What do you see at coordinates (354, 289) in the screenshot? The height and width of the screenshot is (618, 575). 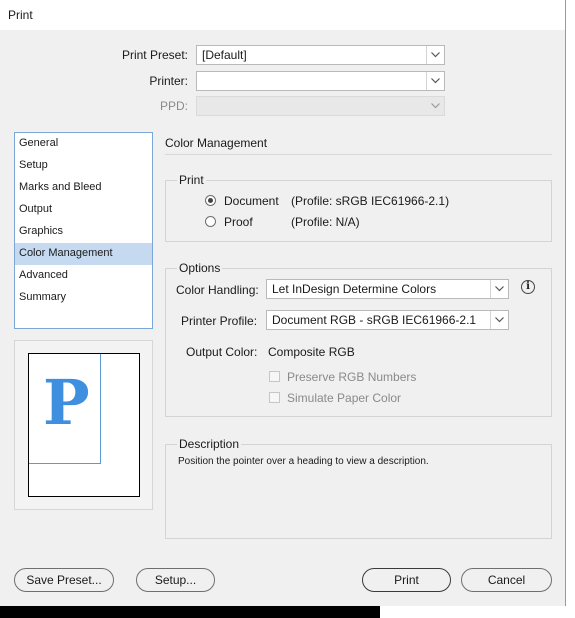 I see `color-handling-value: Let InDesign Determine Colors` at bounding box center [354, 289].